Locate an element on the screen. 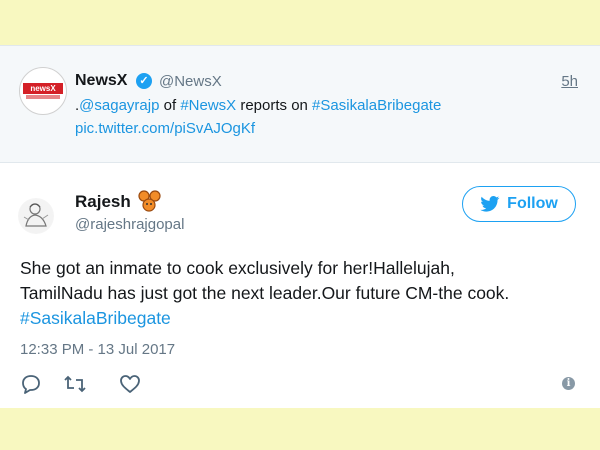 Image resolution: width=600 pixels, height=450 pixels. newsx-logo-strip is located at coordinates (43, 97).